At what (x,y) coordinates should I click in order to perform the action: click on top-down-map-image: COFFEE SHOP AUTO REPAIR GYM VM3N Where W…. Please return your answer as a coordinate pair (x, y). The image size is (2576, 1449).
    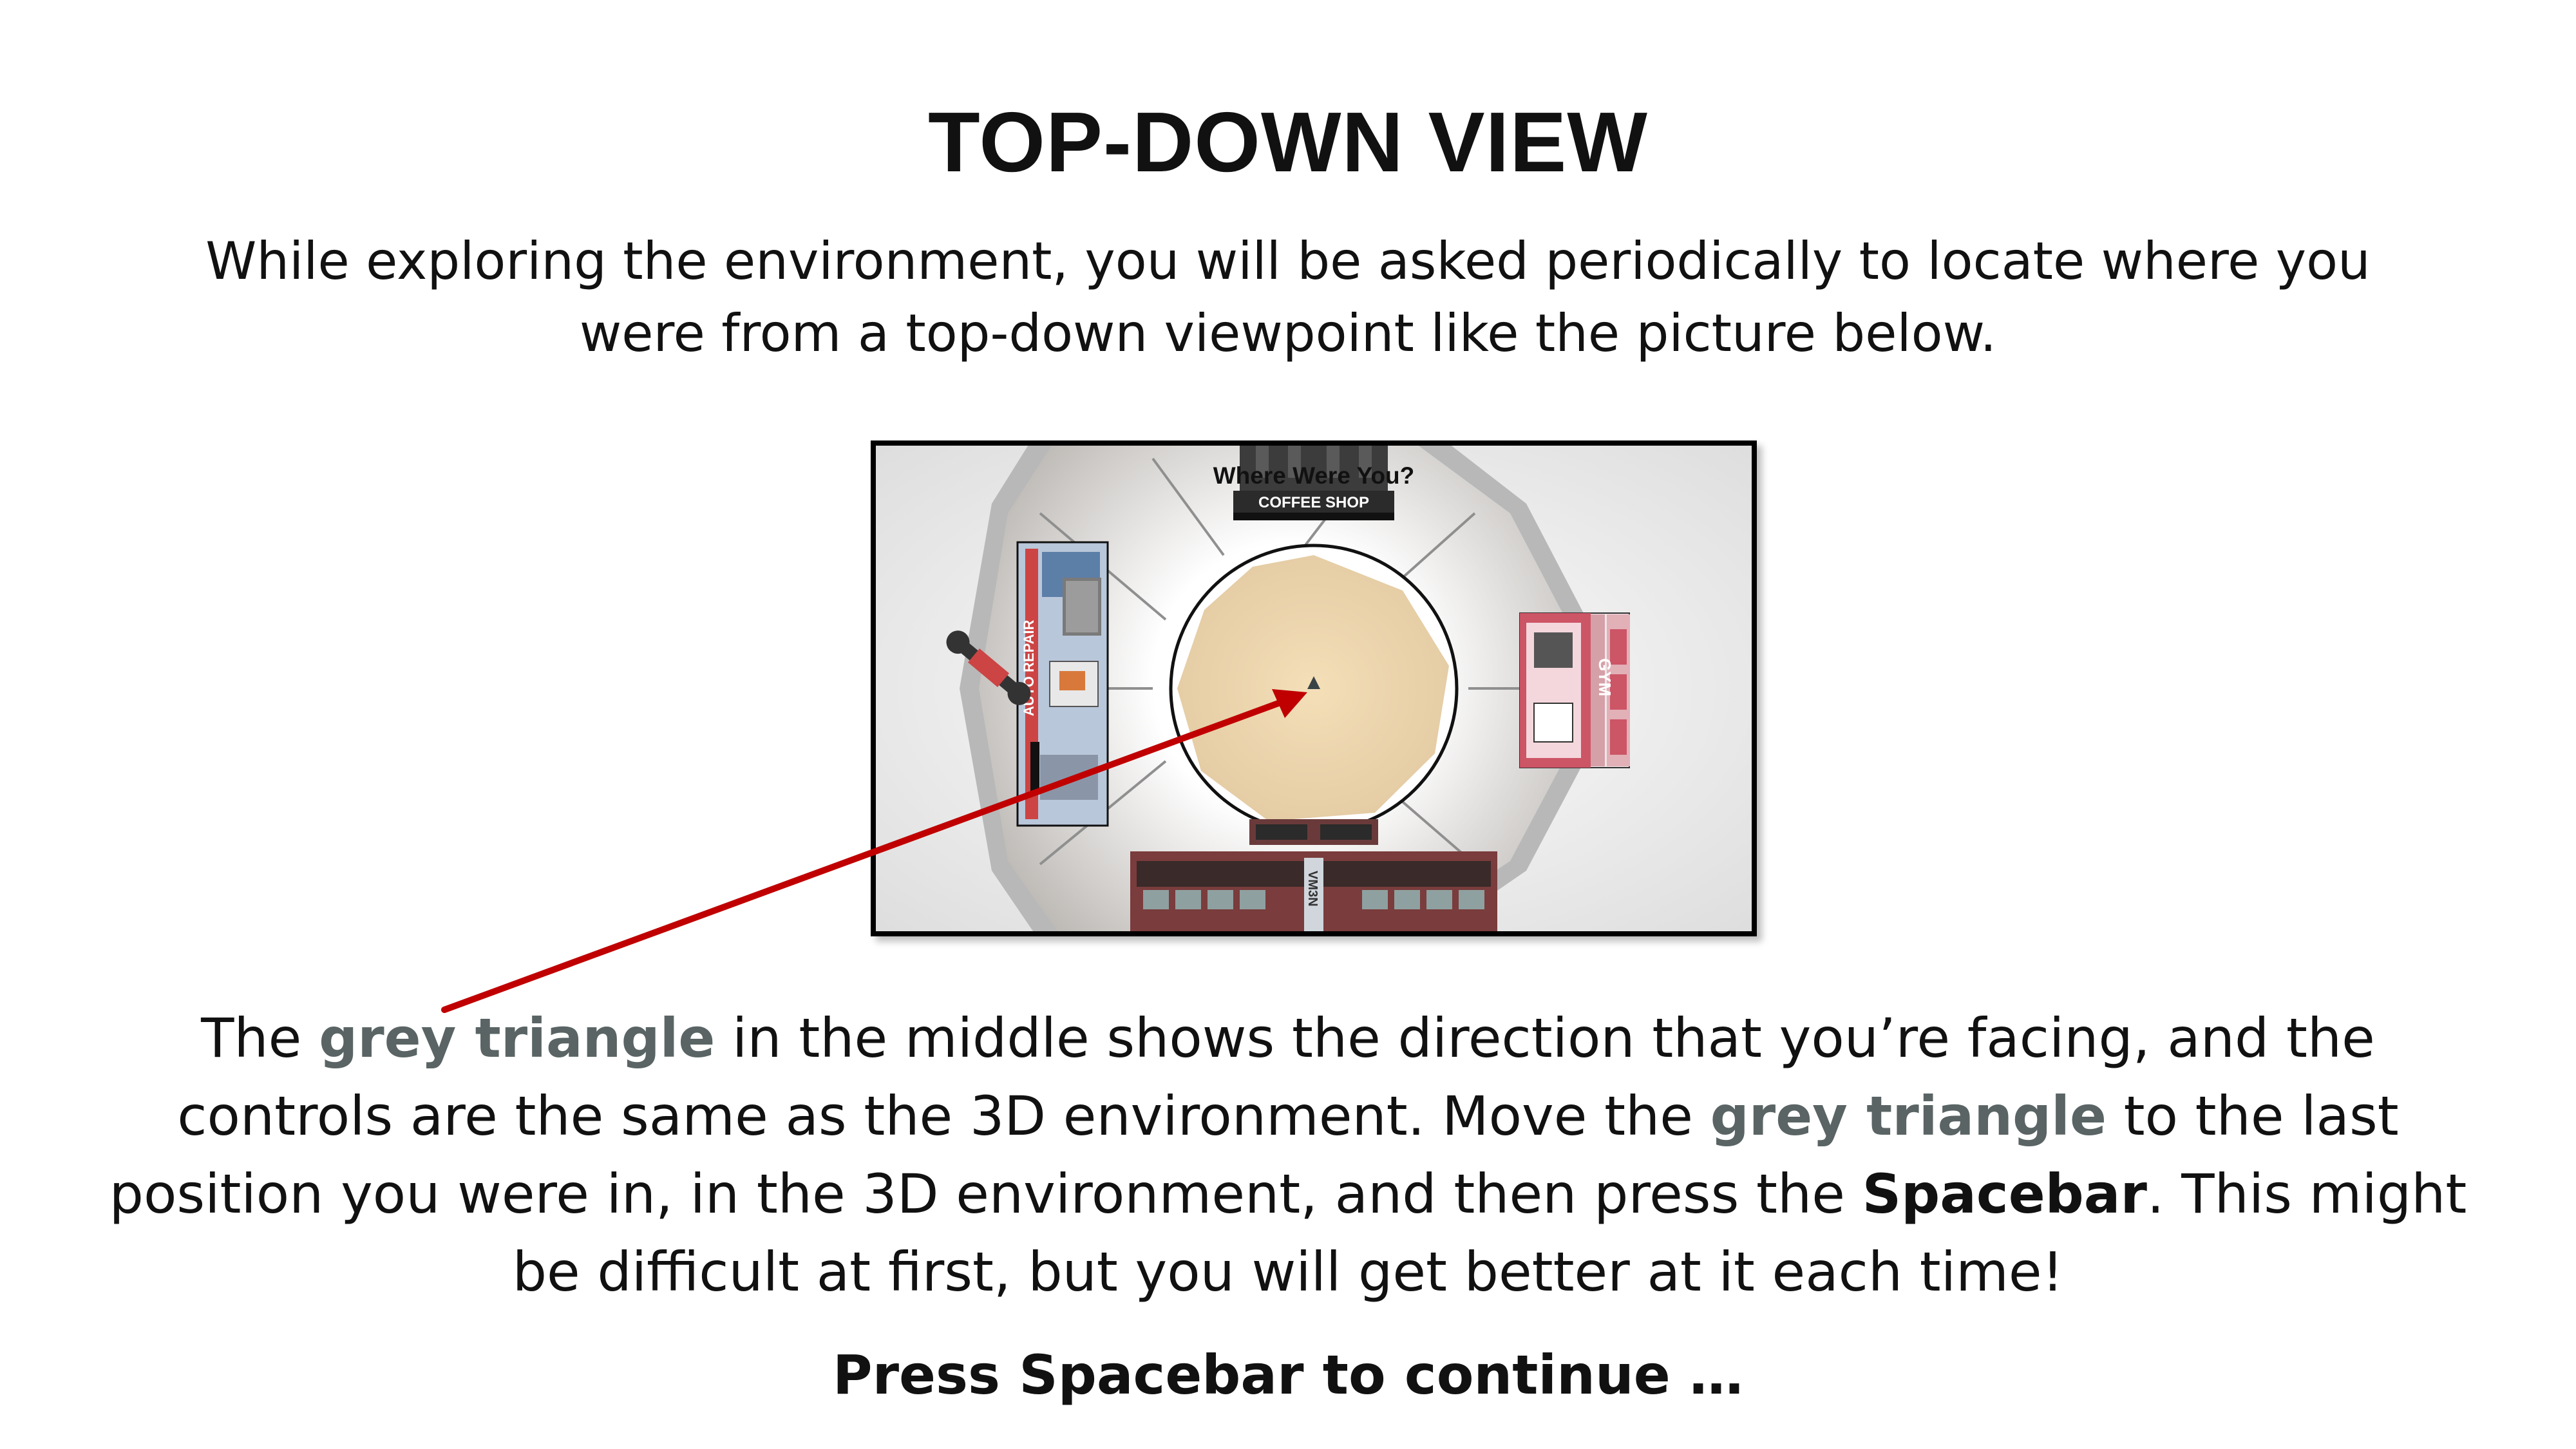
    Looking at the image, I should click on (1314, 688).